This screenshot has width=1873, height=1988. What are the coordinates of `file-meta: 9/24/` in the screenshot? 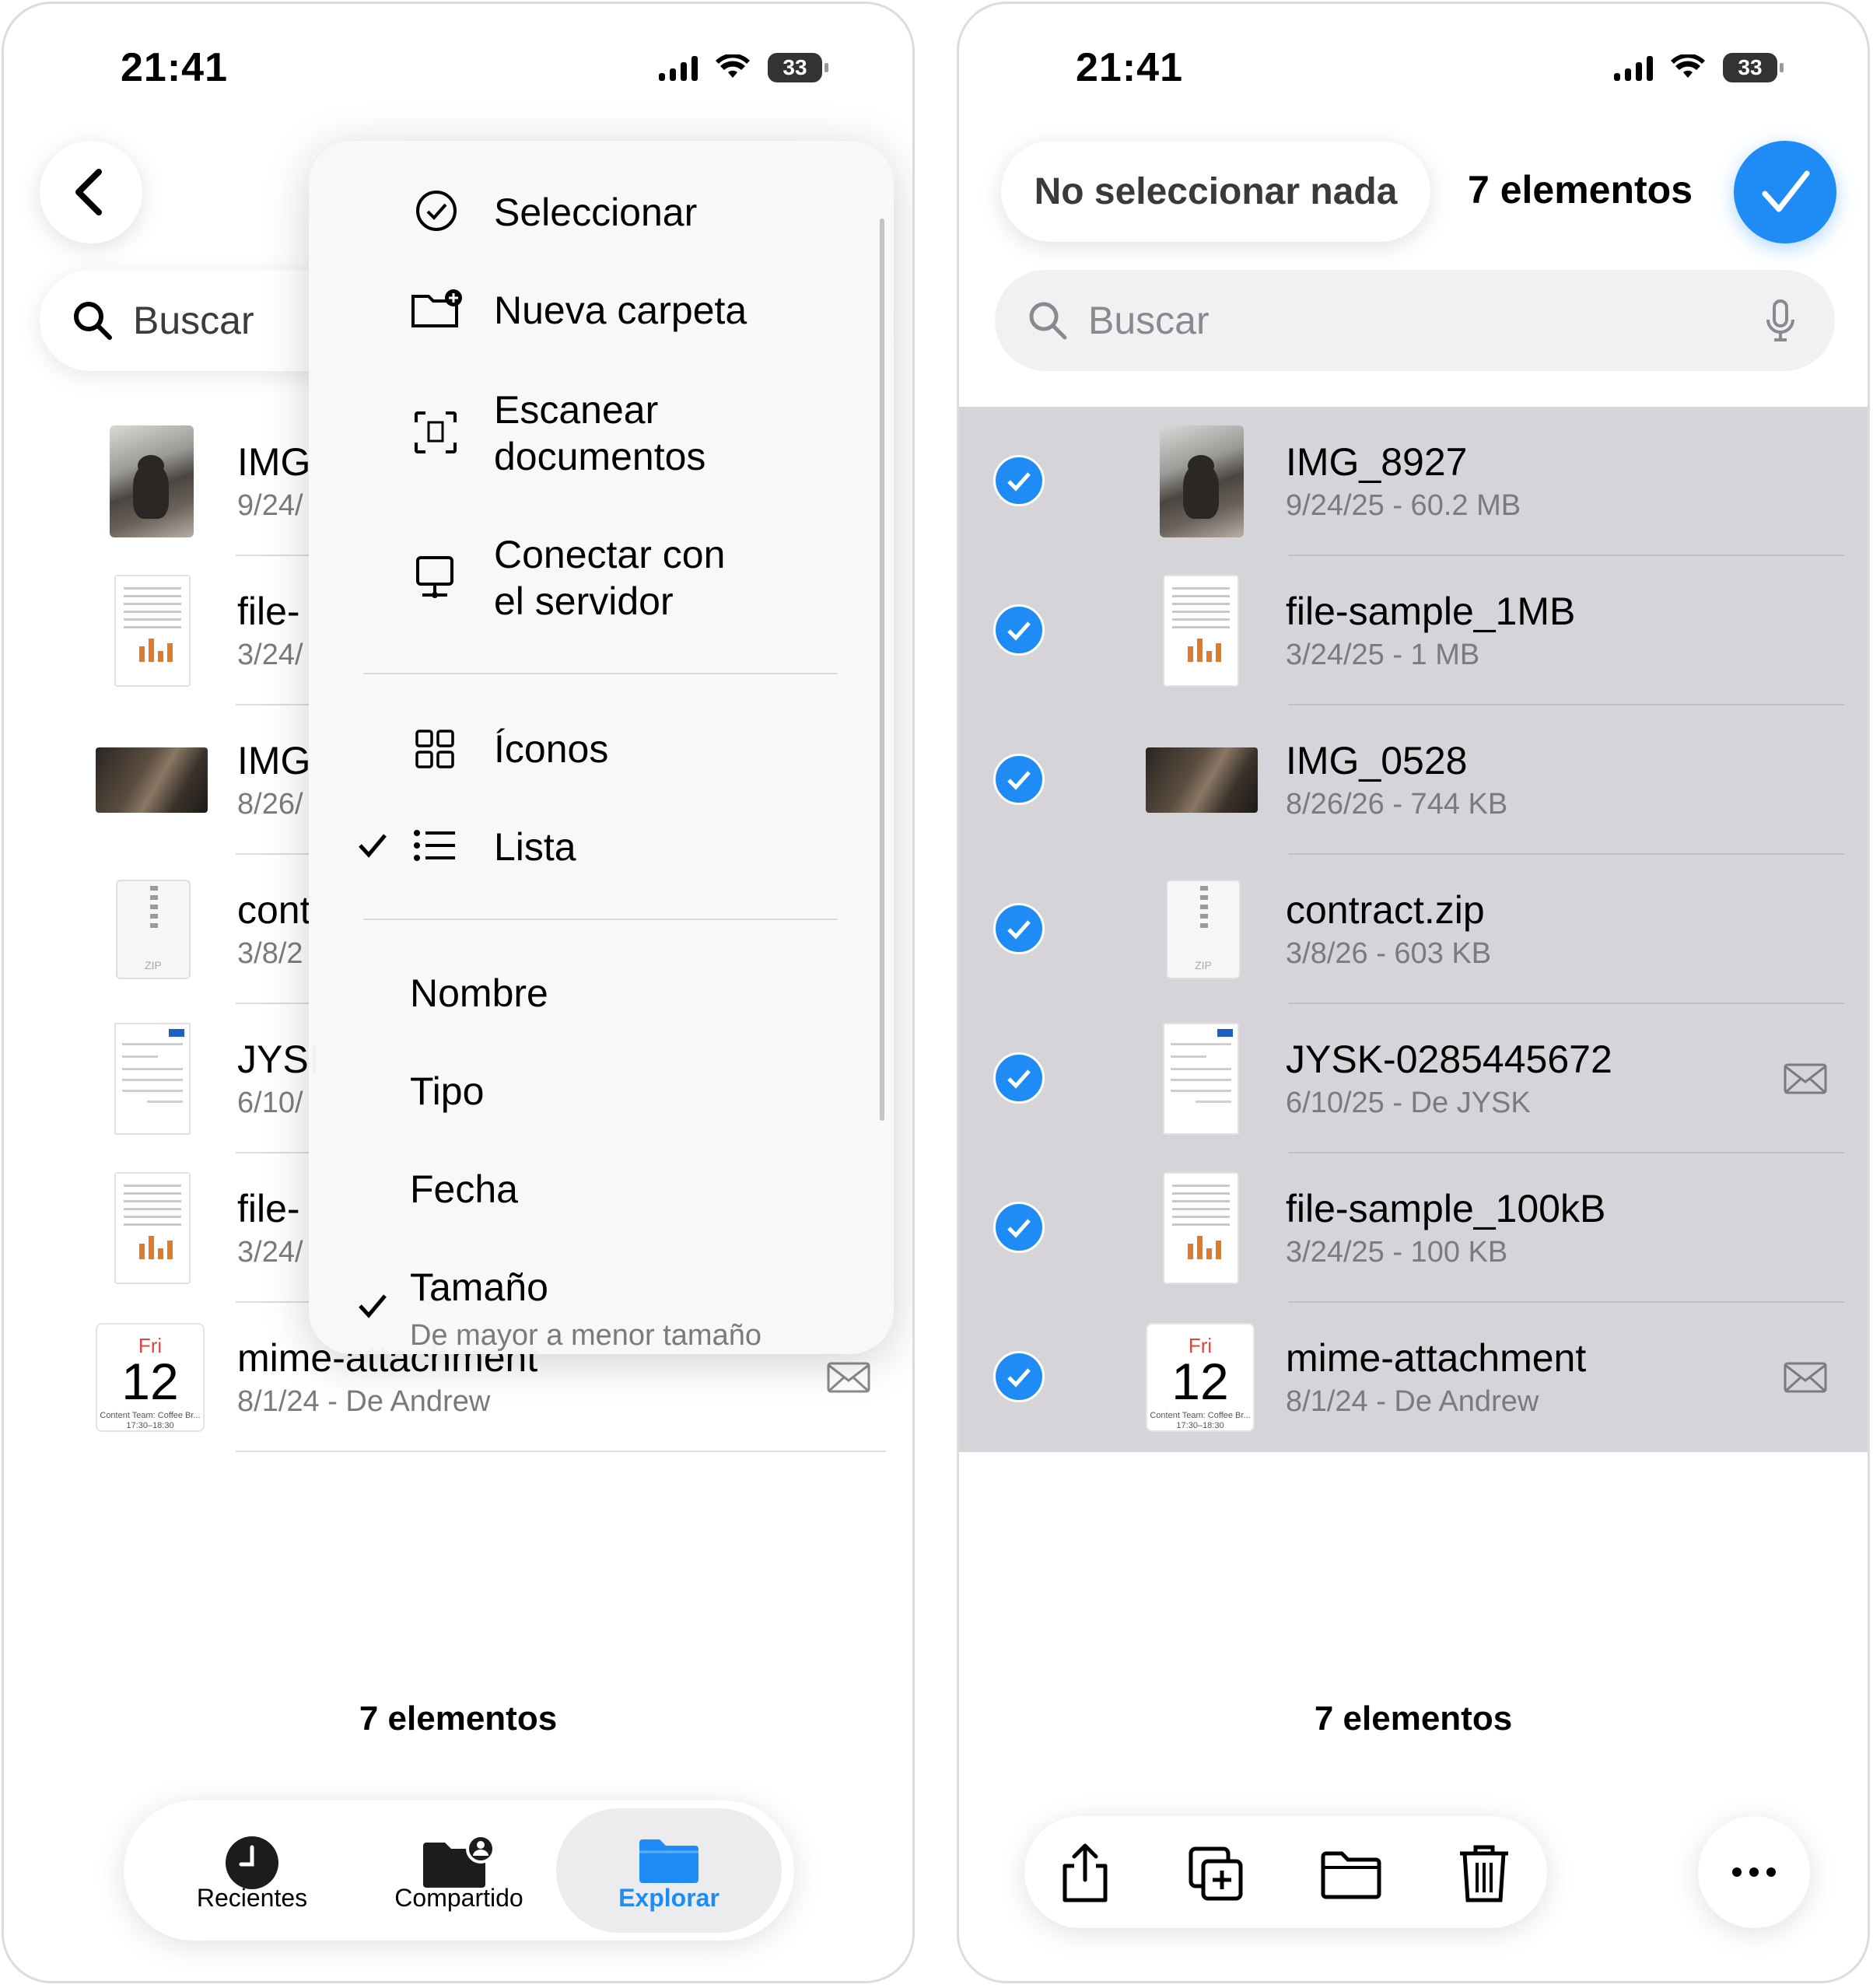 It's located at (270, 505).